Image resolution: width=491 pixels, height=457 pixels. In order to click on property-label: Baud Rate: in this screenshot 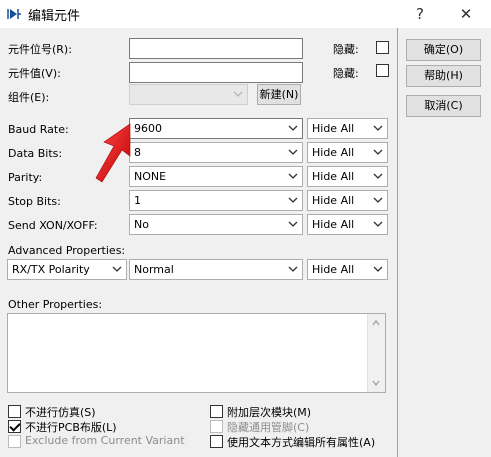, I will do `click(38, 129)`.